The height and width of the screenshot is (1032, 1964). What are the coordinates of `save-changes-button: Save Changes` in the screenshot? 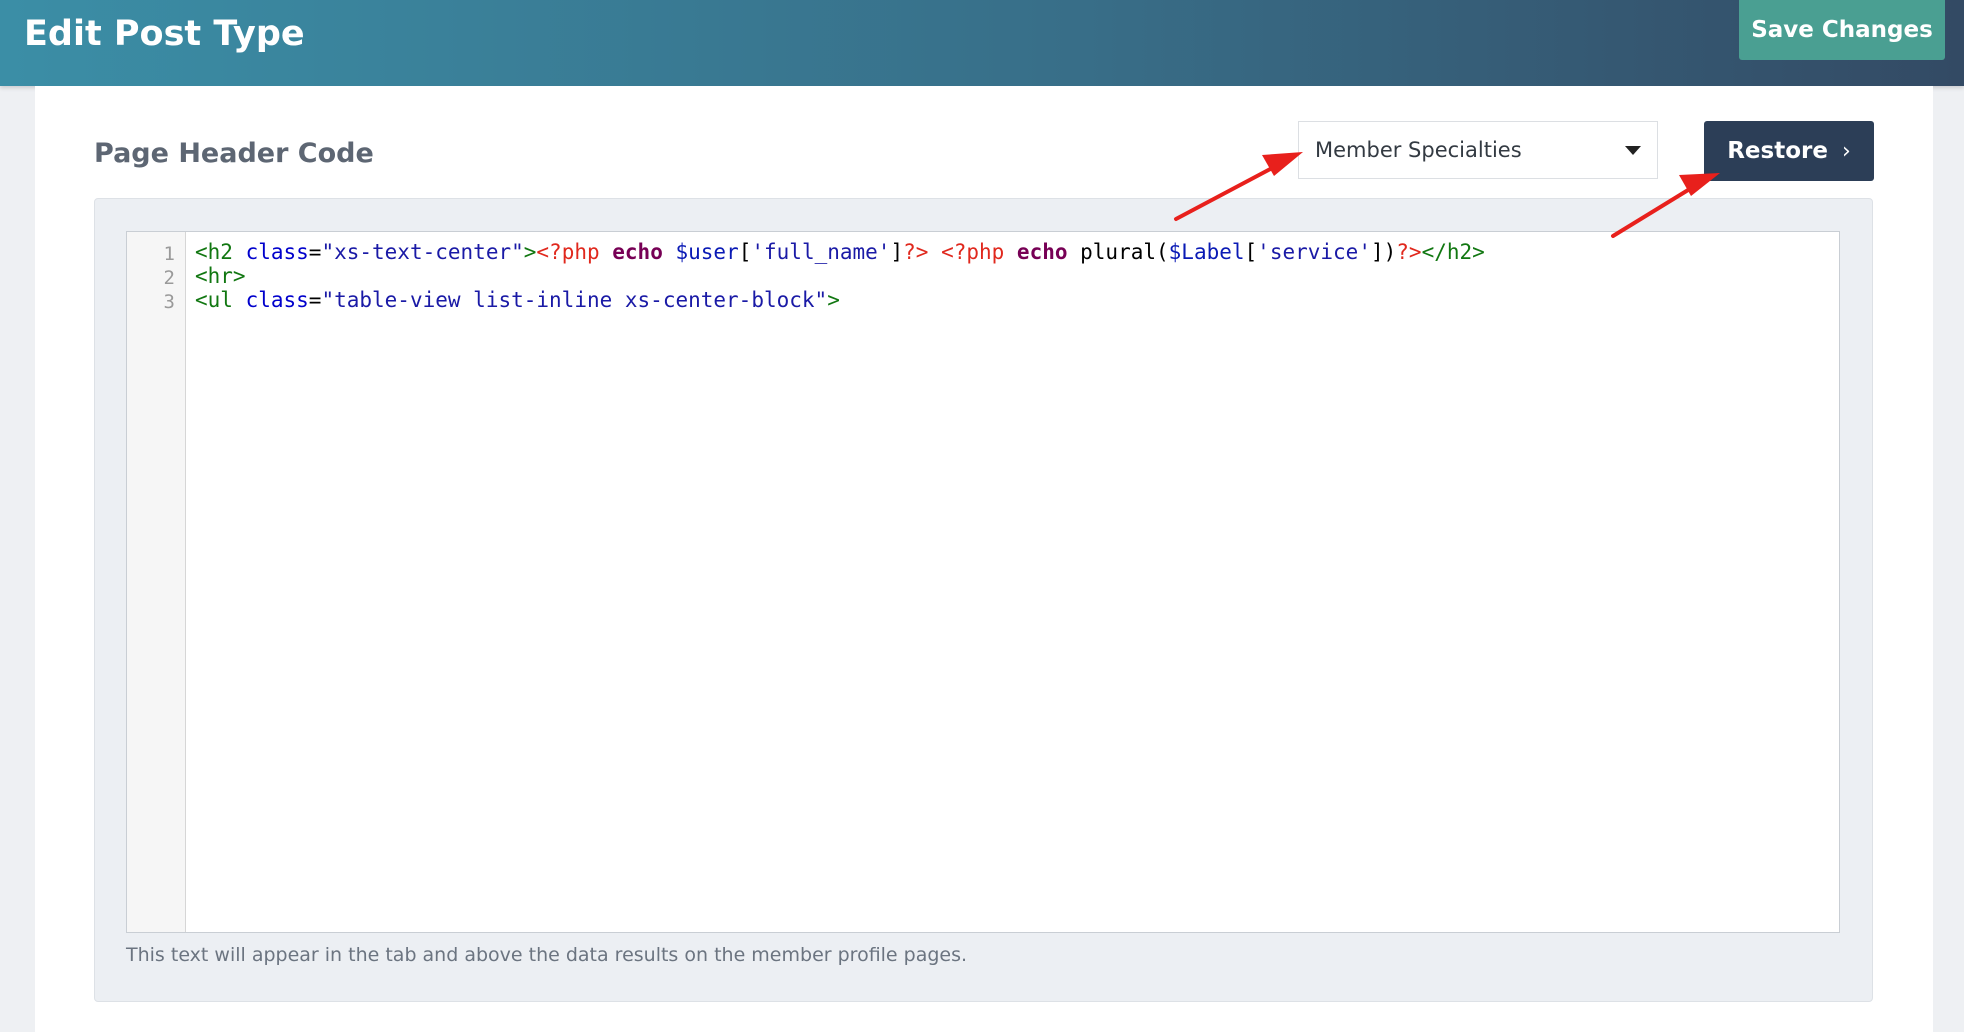 It's located at (1842, 30).